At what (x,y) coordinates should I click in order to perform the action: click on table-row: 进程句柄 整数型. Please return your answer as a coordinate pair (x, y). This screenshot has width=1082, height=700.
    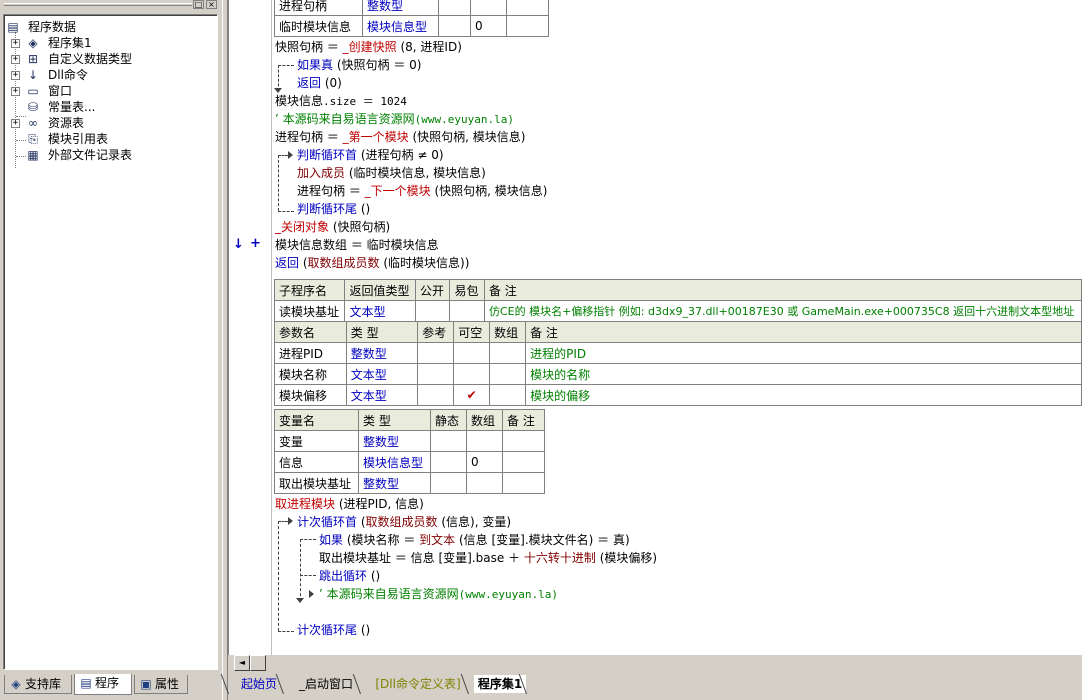
    Looking at the image, I should click on (411, 8).